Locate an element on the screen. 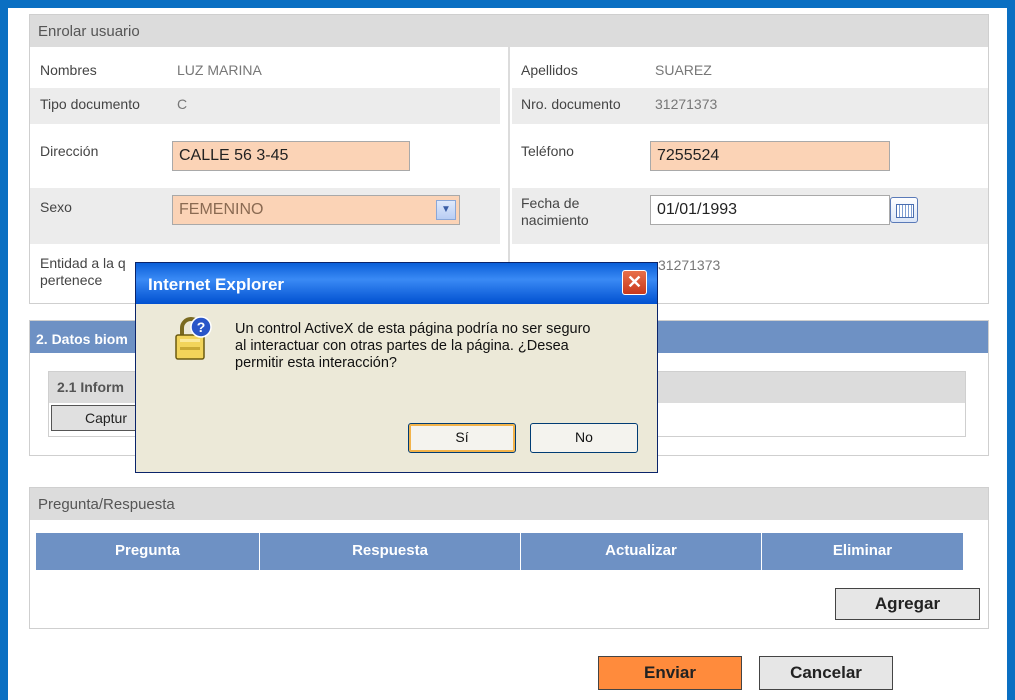  entidad-label: Entidad a la q pertenece is located at coordinates (83, 272).